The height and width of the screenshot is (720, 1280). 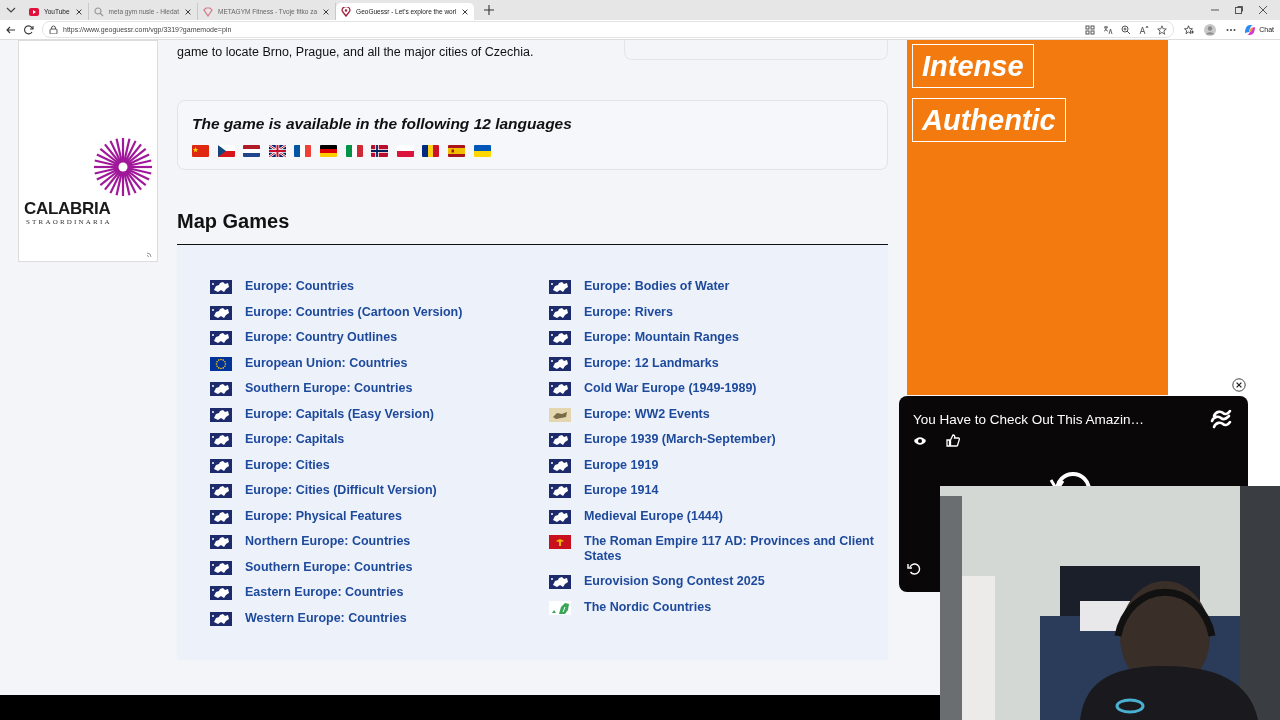 What do you see at coordinates (1162, 29) in the screenshot?
I see `star-icon` at bounding box center [1162, 29].